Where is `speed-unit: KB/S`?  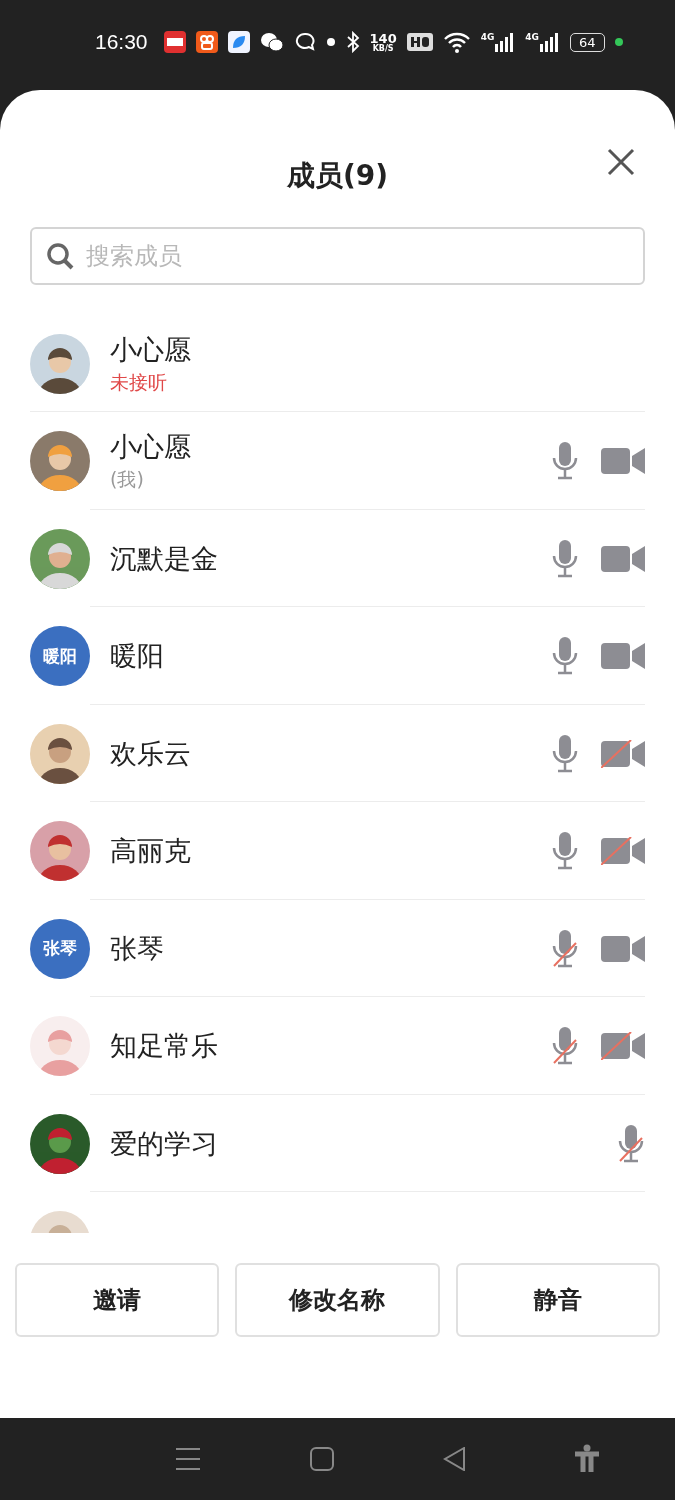 speed-unit: KB/S is located at coordinates (383, 48).